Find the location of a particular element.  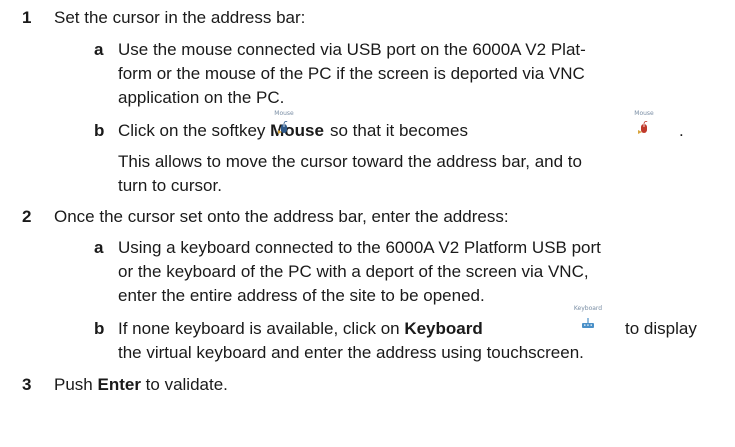

substep-text: . is located at coordinates (681, 130).